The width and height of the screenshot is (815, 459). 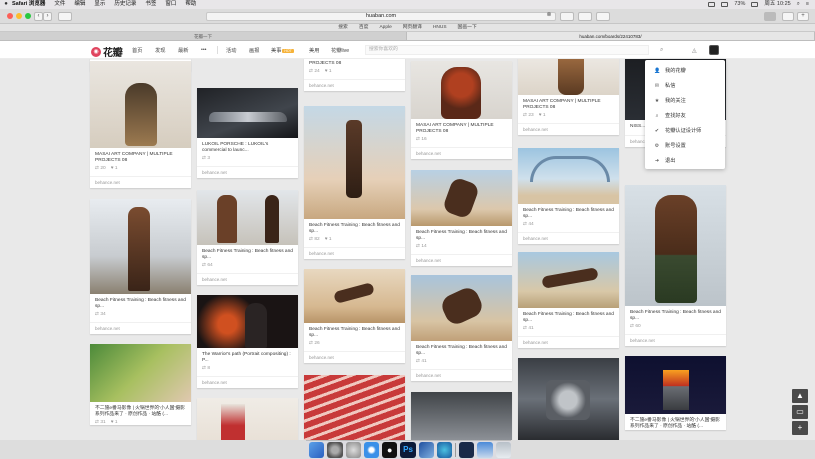 I want to click on bell-icon: ◬, so click(x=694, y=50).